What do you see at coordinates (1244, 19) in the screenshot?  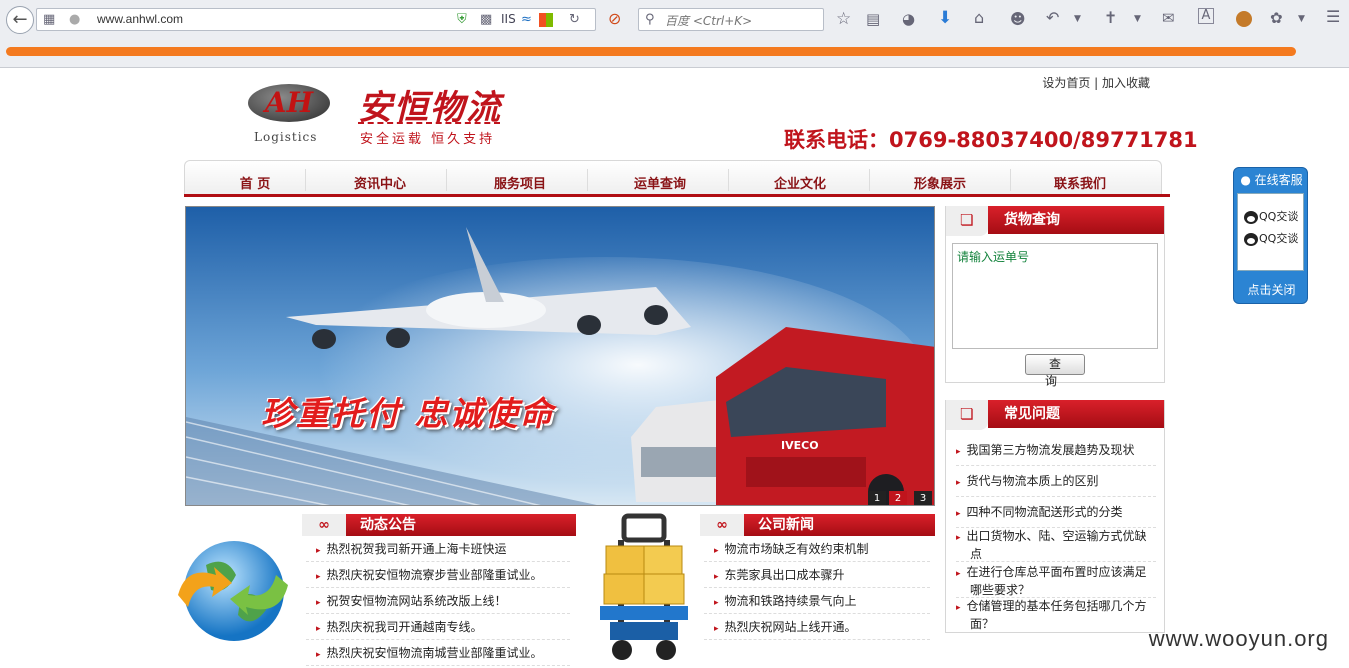 I see `extension-icon` at bounding box center [1244, 19].